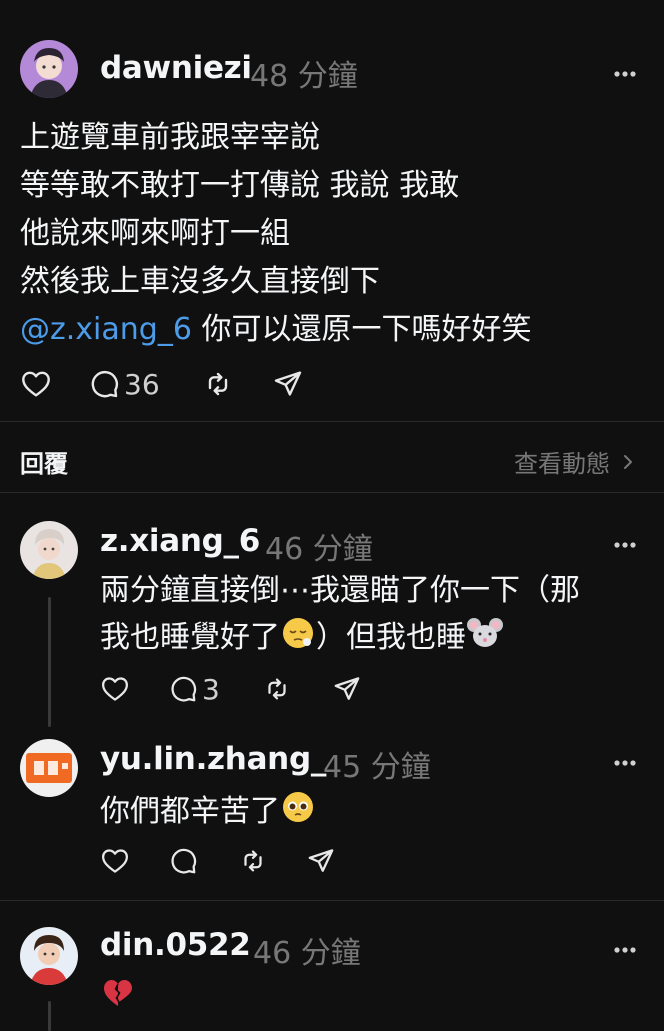 The width and height of the screenshot is (664, 1031). What do you see at coordinates (142, 384) in the screenshot?
I see `reply-count: 36` at bounding box center [142, 384].